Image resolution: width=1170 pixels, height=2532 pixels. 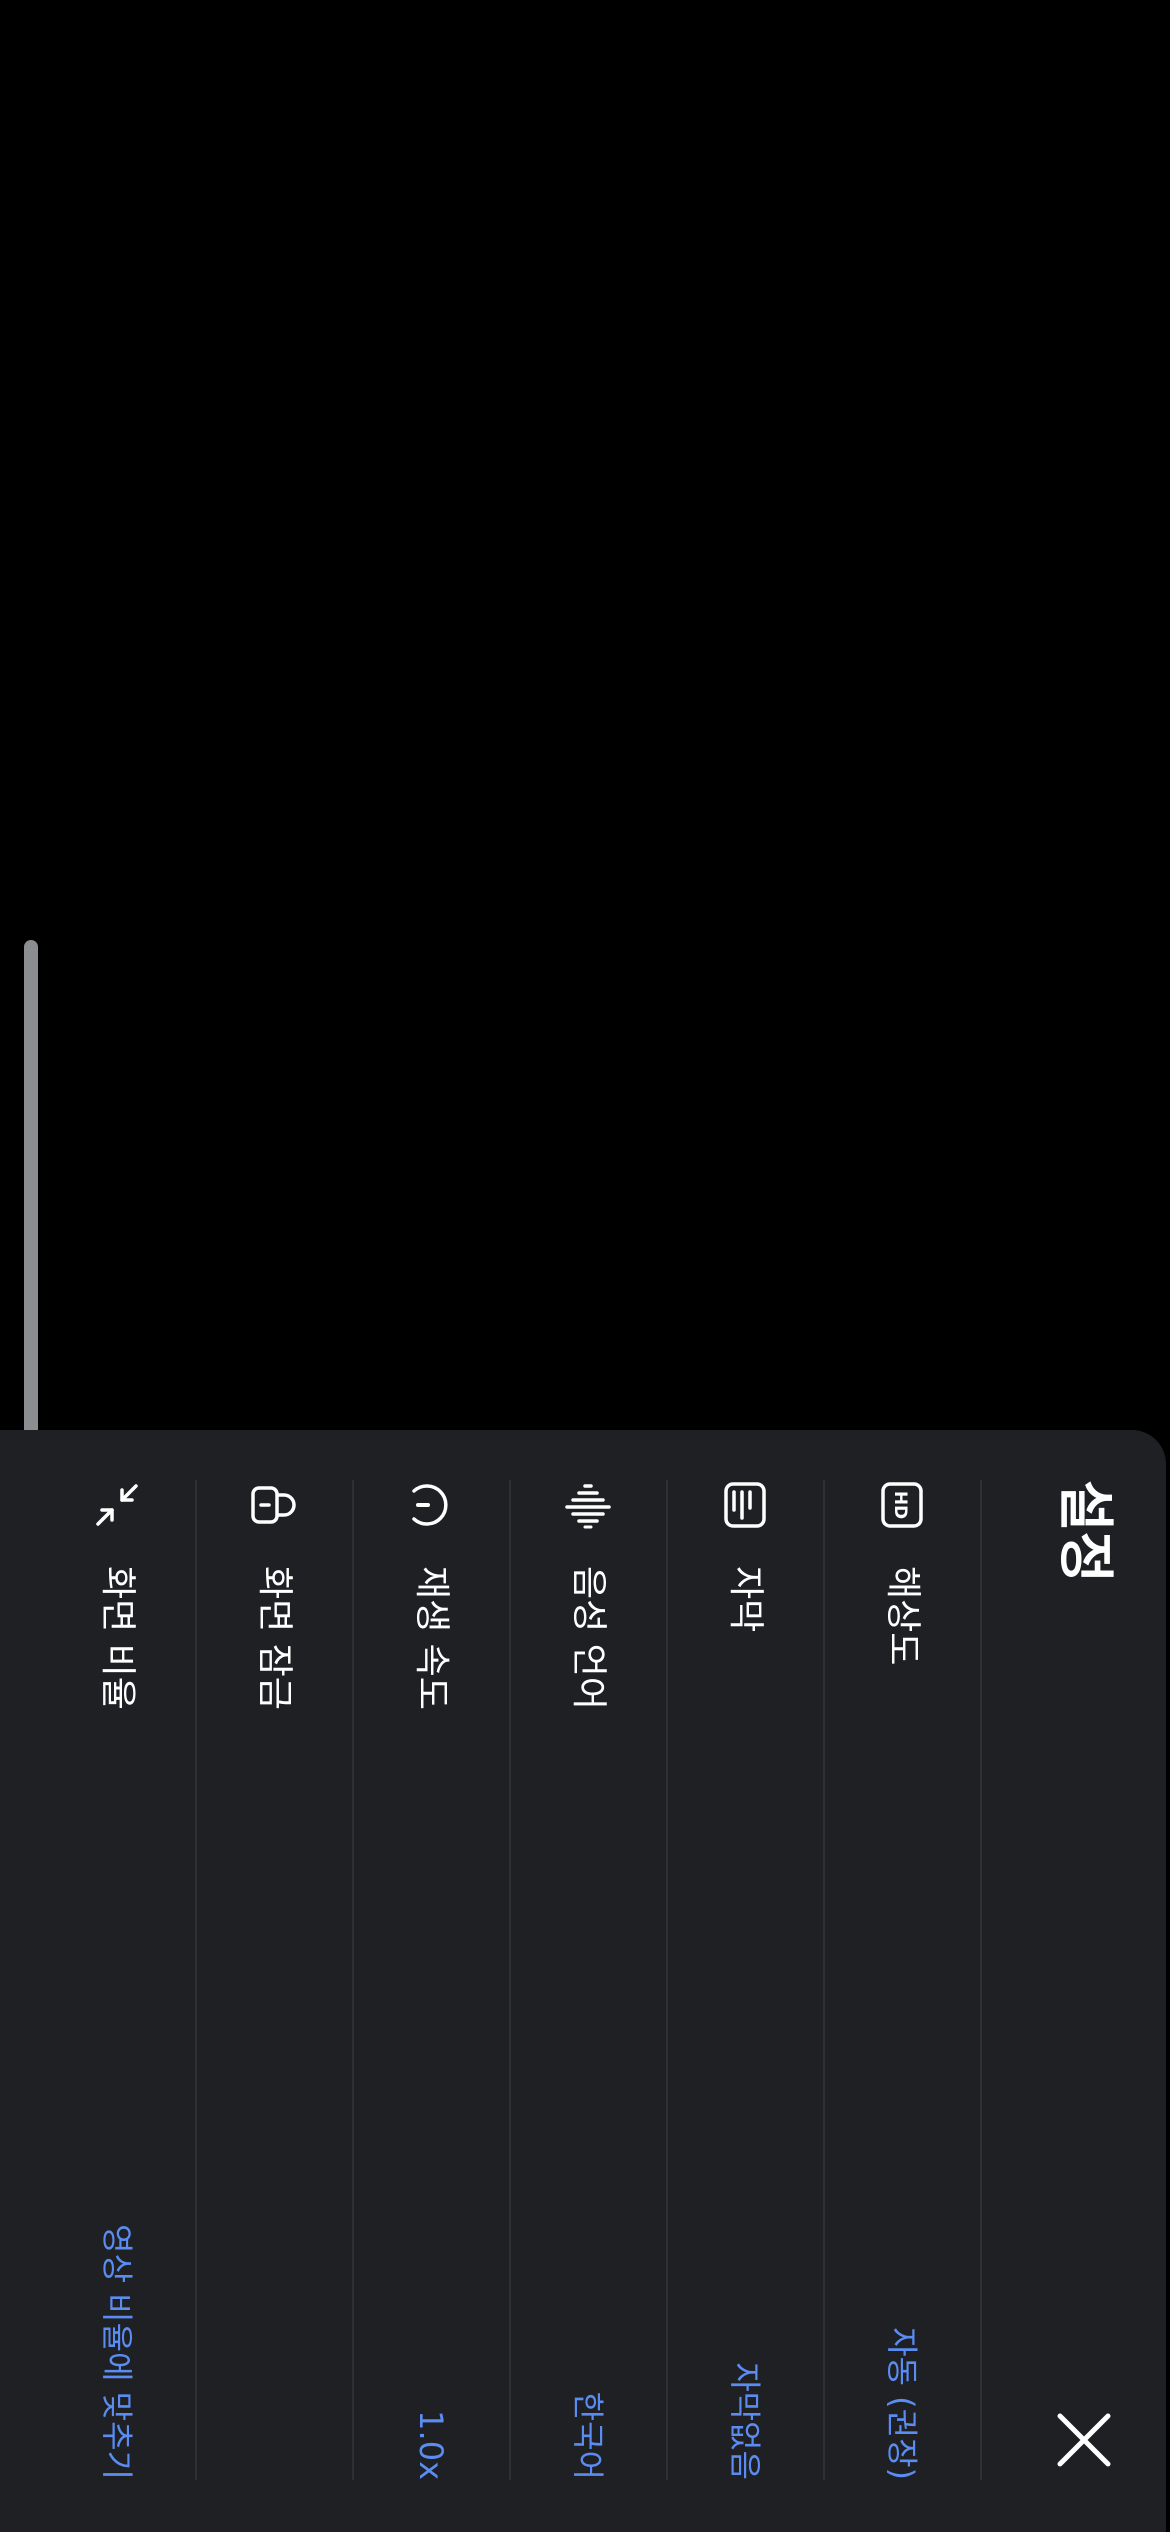 What do you see at coordinates (275, 1638) in the screenshot?
I see `screen-lock-label: 화면 잠금` at bounding box center [275, 1638].